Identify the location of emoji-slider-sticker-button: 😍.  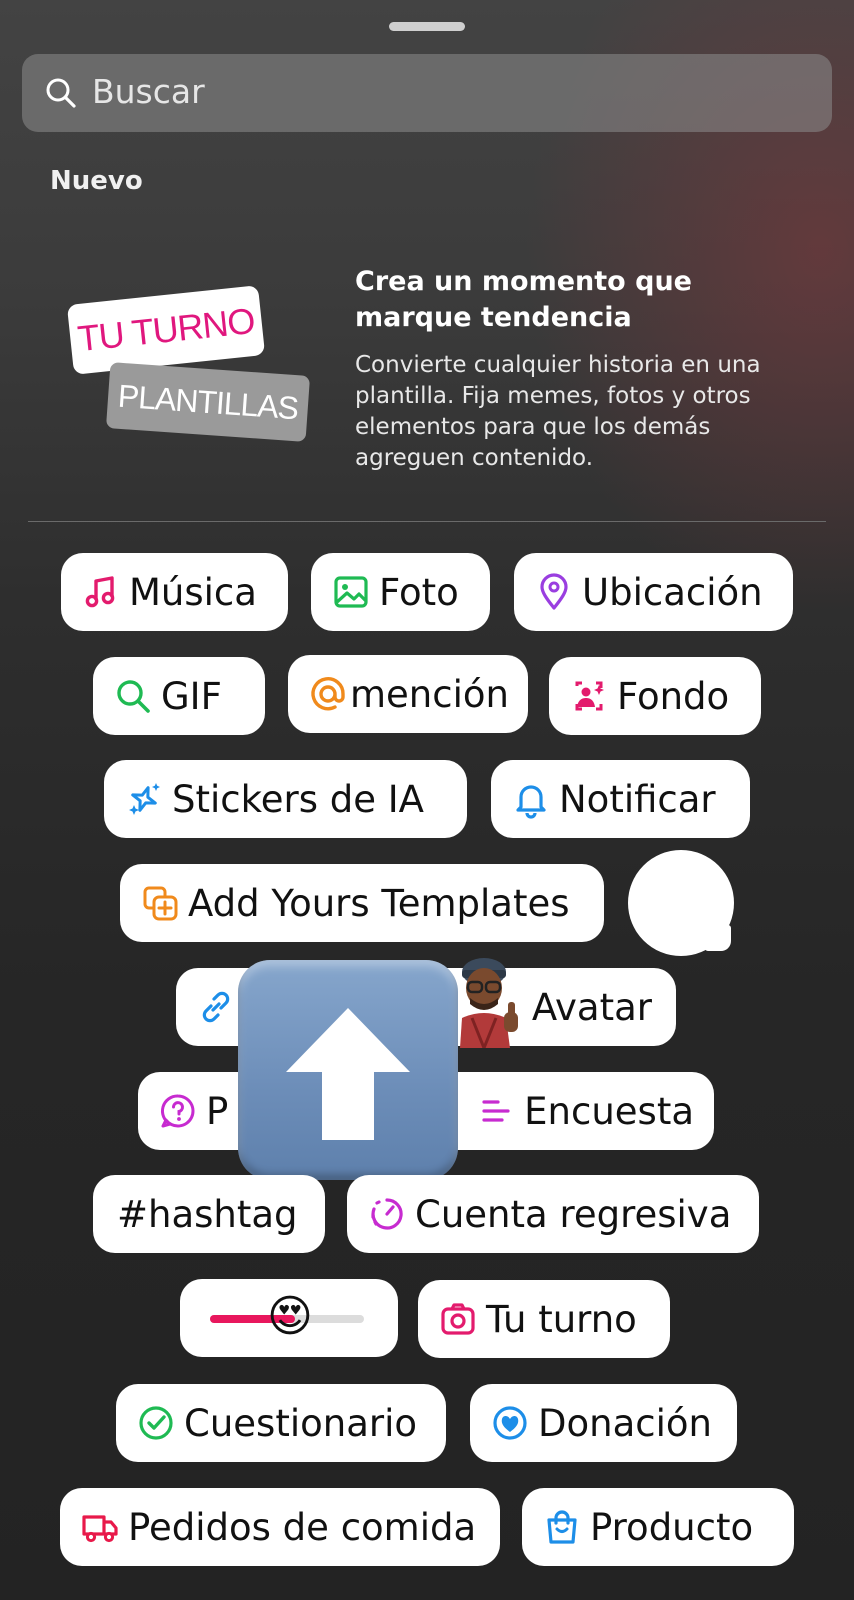
(289, 1318).